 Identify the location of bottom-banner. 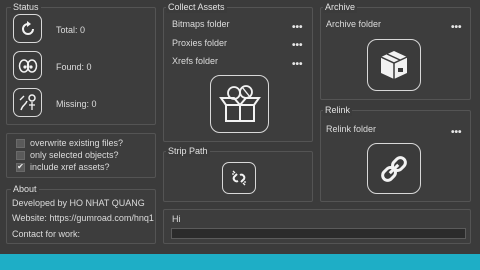
(240, 262).